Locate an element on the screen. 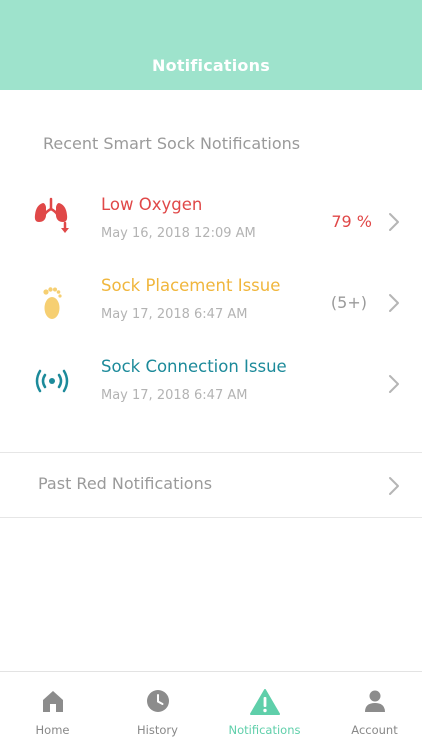 The height and width of the screenshot is (750, 422). tab-history: History is located at coordinates (157, 711).